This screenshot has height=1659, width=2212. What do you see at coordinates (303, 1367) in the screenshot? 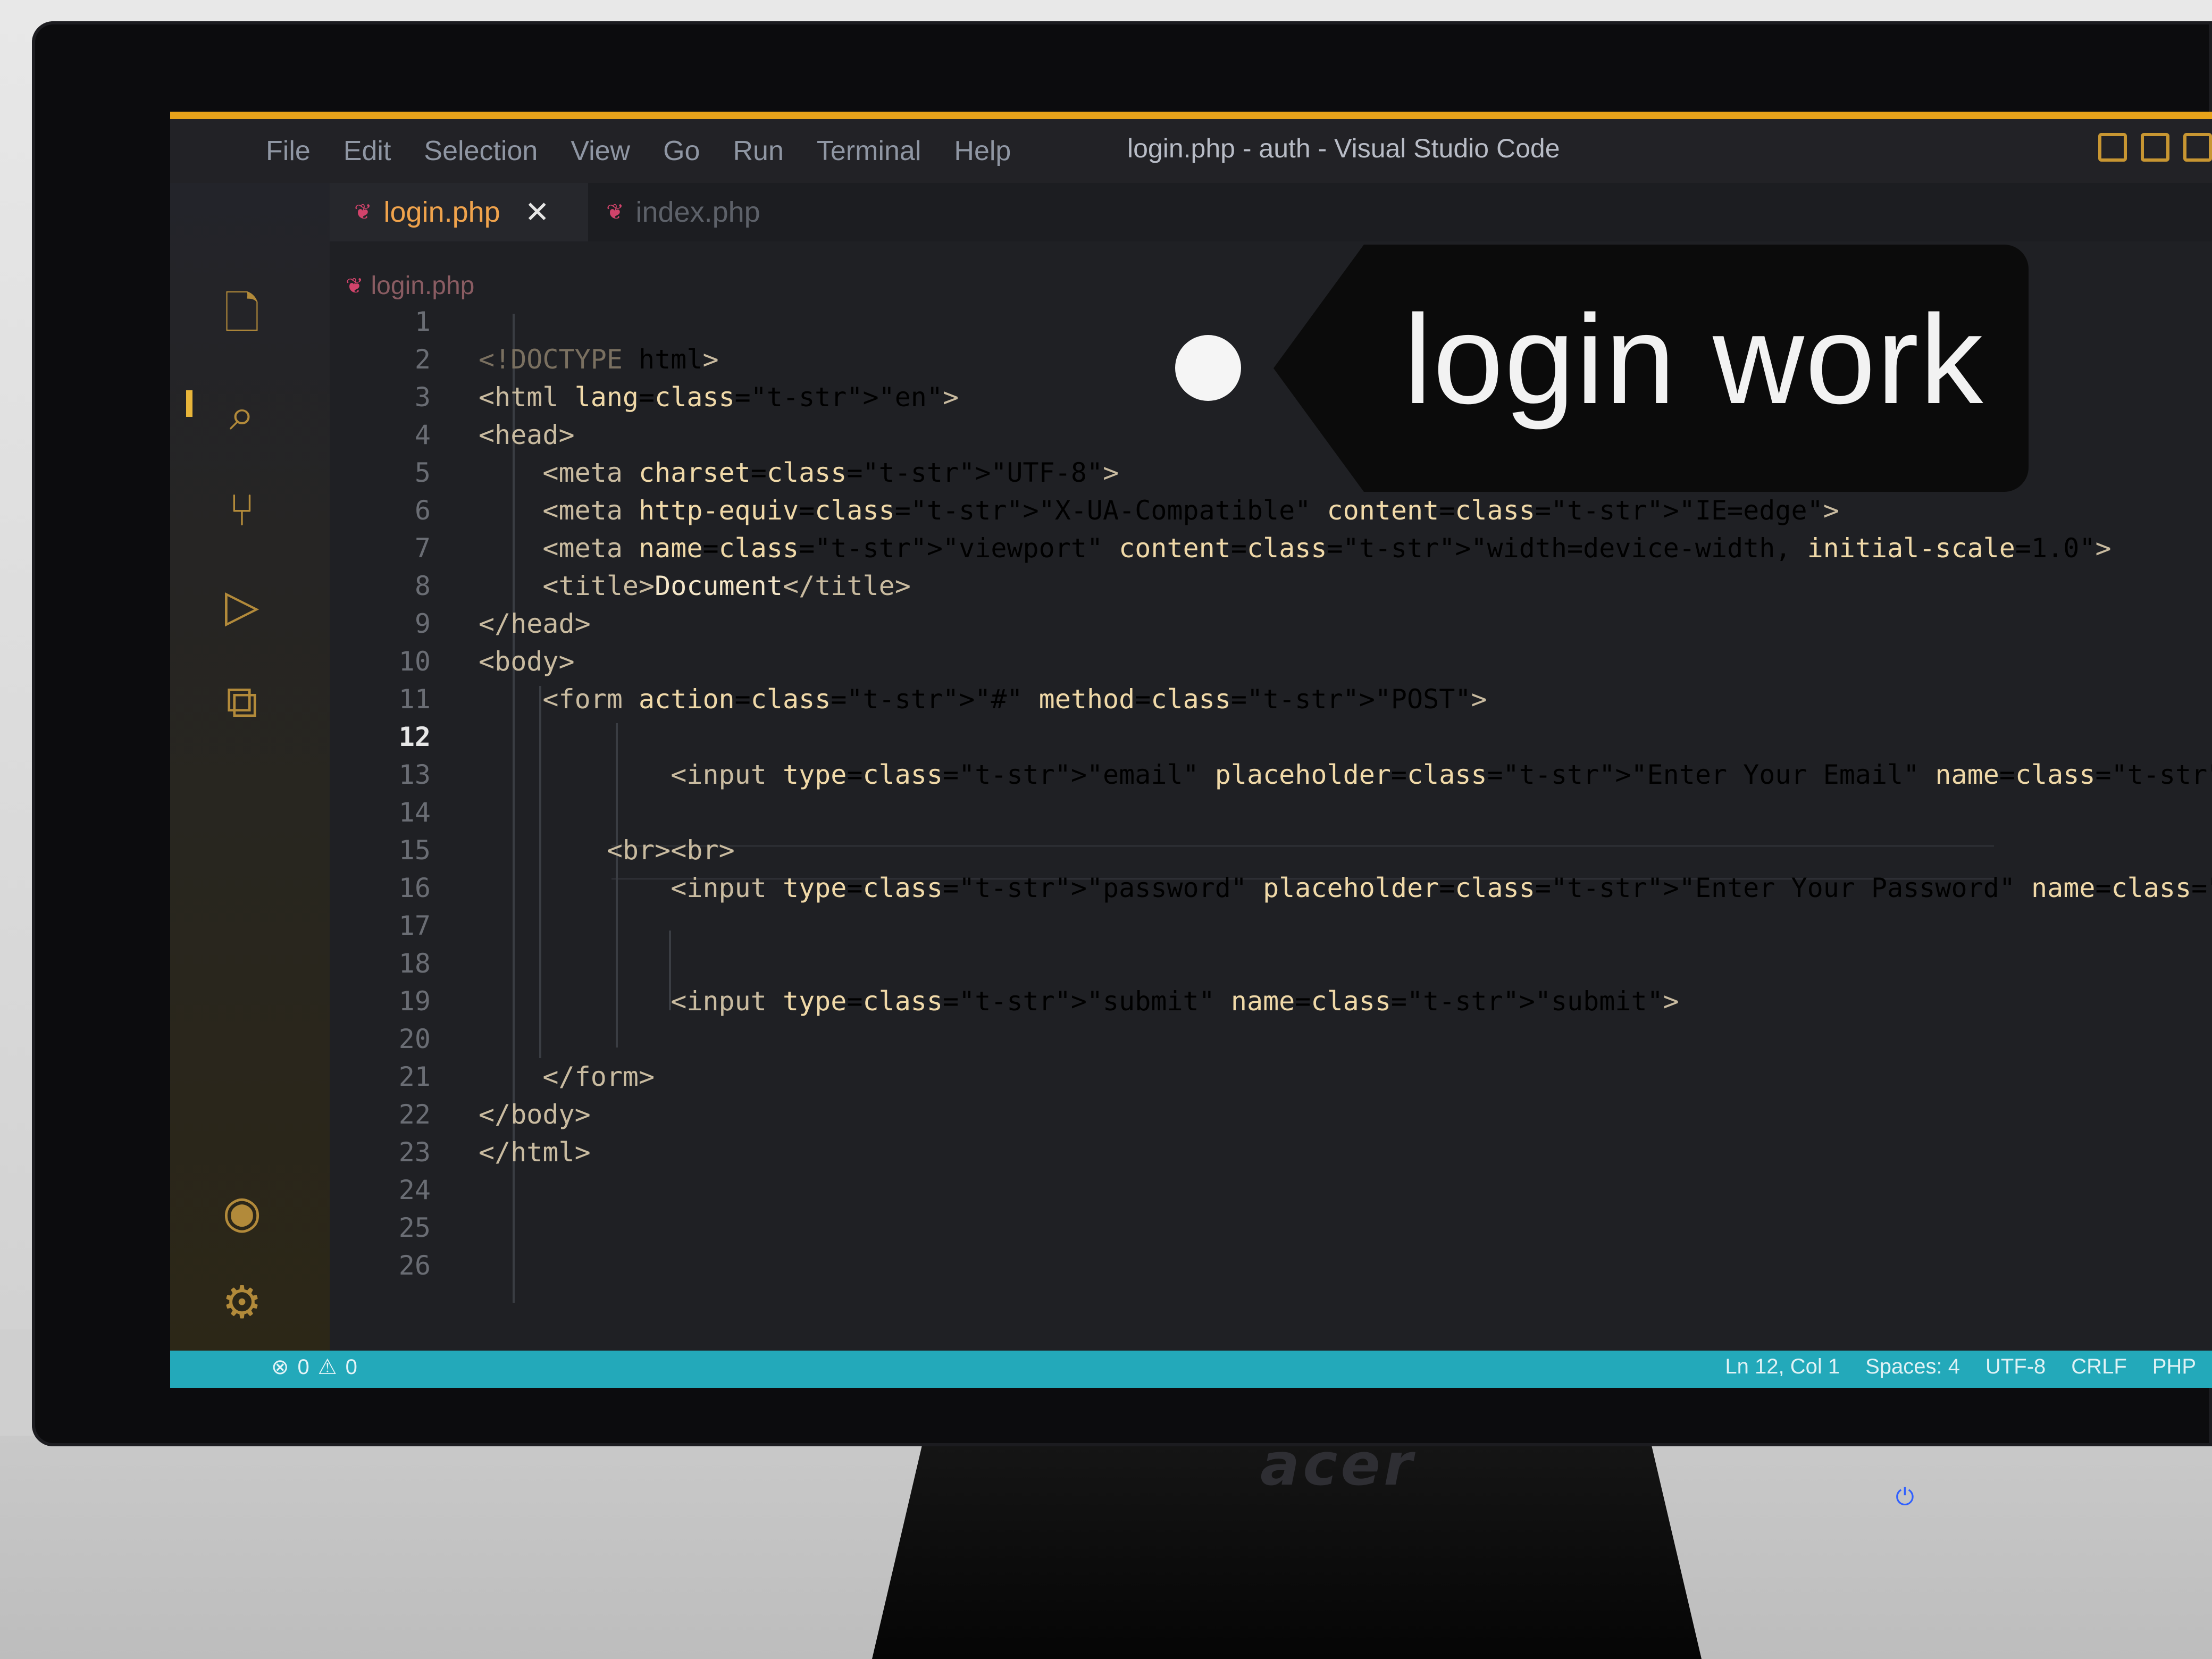
I see `error-count: 0` at bounding box center [303, 1367].